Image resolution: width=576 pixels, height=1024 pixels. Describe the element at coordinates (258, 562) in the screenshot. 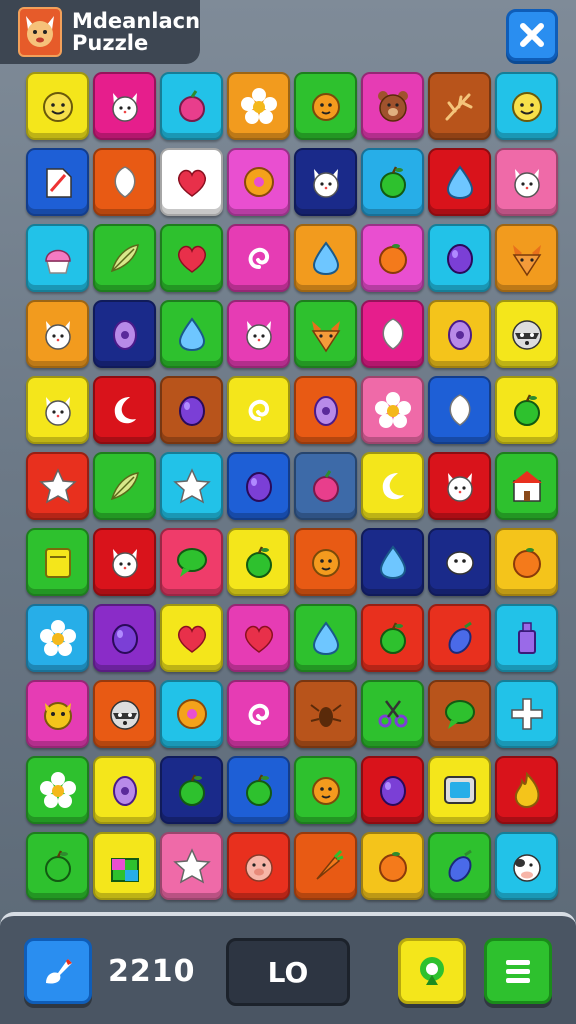

I see `tile-r7-c4` at that location.